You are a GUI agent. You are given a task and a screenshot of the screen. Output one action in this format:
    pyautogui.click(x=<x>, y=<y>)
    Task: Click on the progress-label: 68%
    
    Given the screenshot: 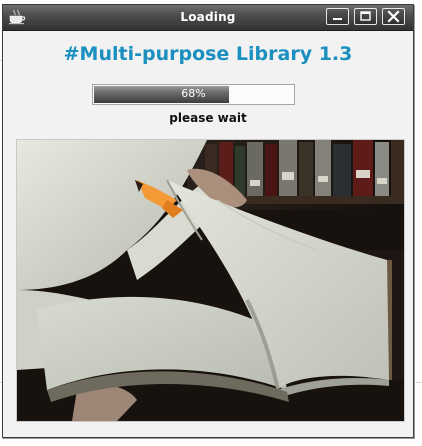 What is the action you would take?
    pyautogui.click(x=193, y=93)
    